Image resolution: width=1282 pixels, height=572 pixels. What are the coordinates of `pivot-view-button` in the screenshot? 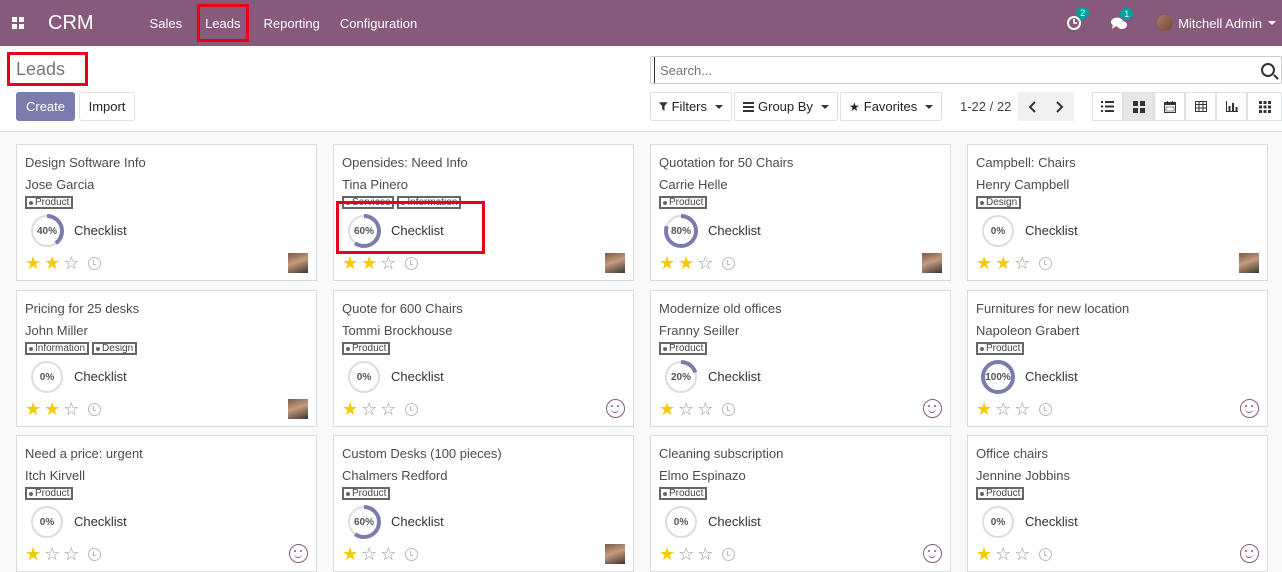 It's located at (1200, 106).